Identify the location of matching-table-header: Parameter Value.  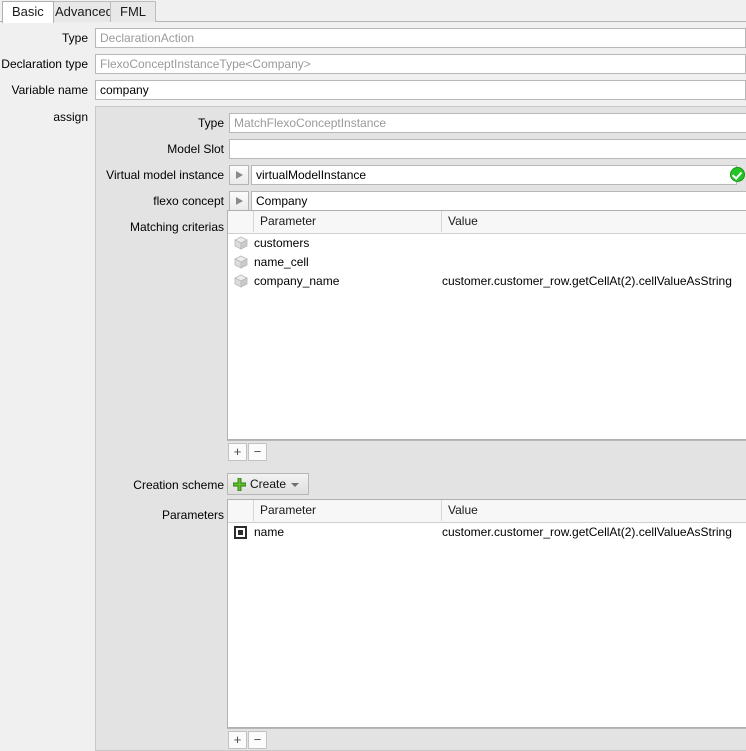
(487, 222).